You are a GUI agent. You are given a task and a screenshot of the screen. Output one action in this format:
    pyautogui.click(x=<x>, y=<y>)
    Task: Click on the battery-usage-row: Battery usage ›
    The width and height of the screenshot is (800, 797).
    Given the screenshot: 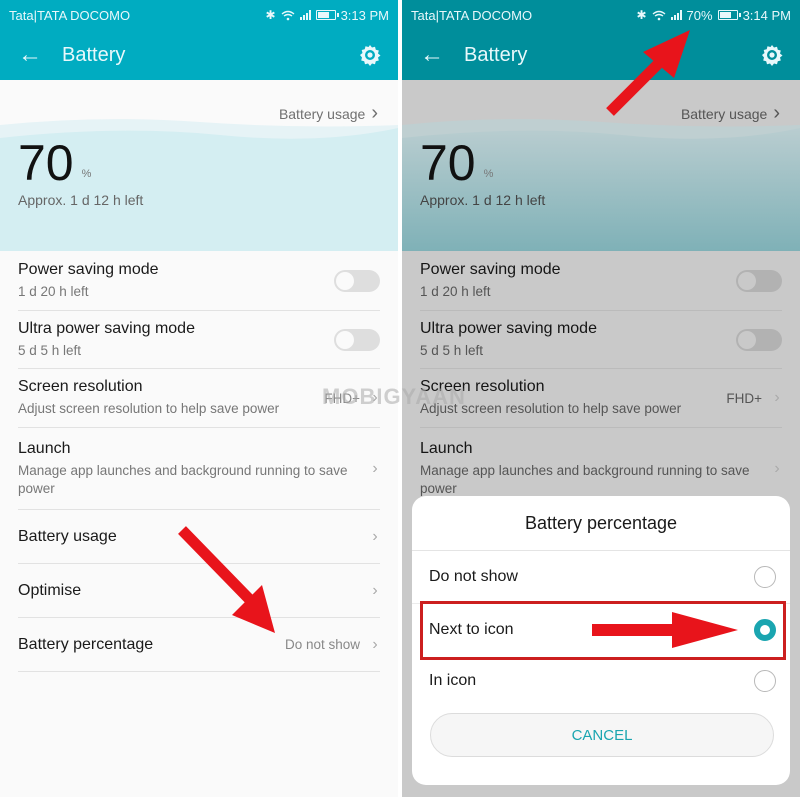 What is the action you would take?
    pyautogui.click(x=199, y=537)
    